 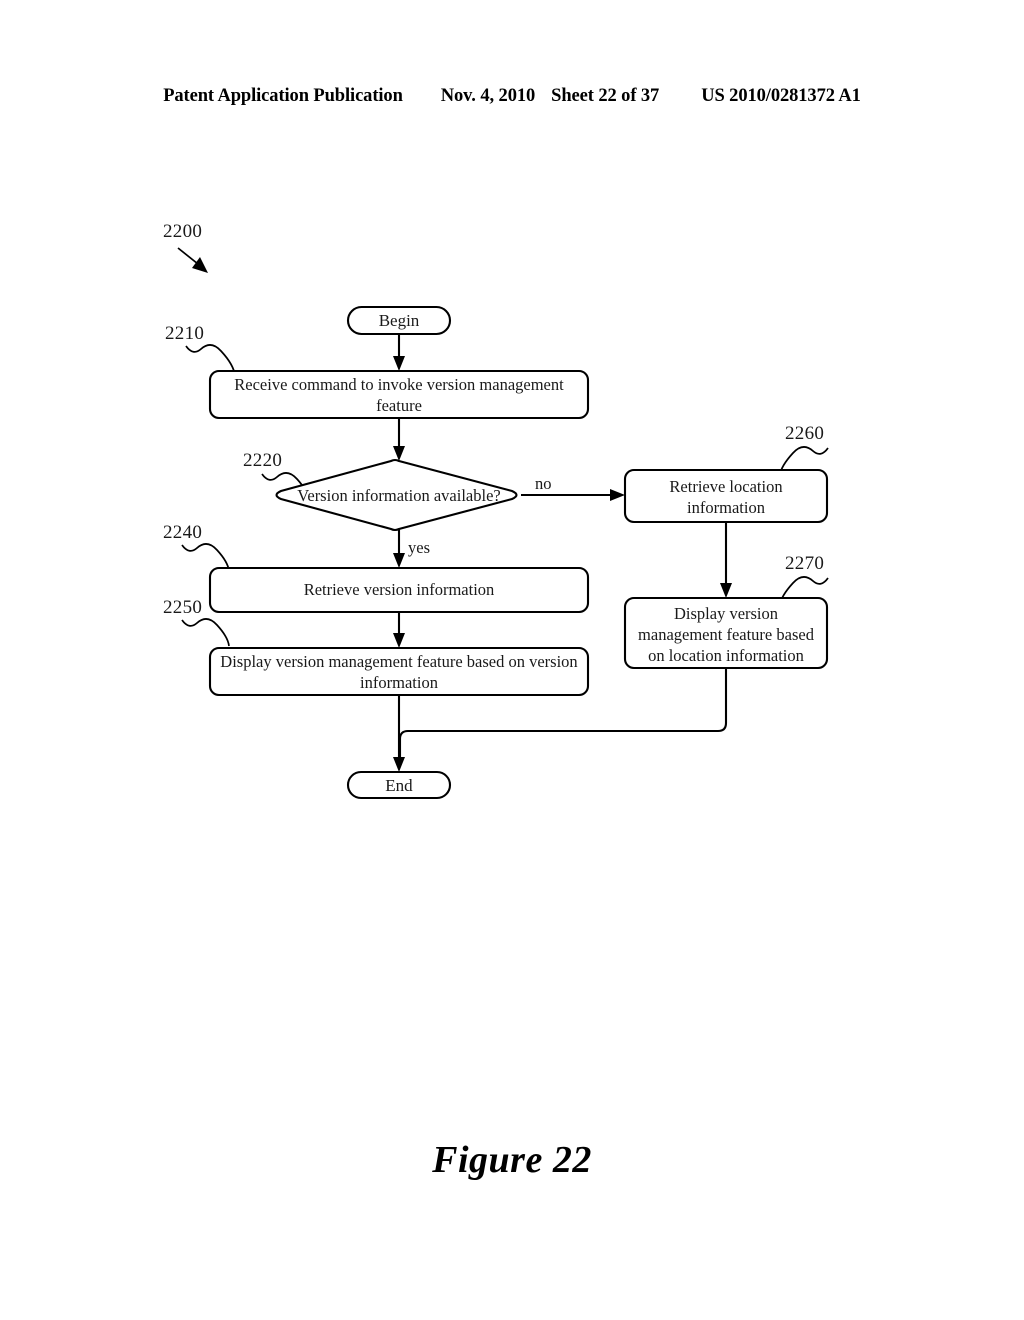 What do you see at coordinates (399, 590) in the screenshot?
I see `node-2240-box` at bounding box center [399, 590].